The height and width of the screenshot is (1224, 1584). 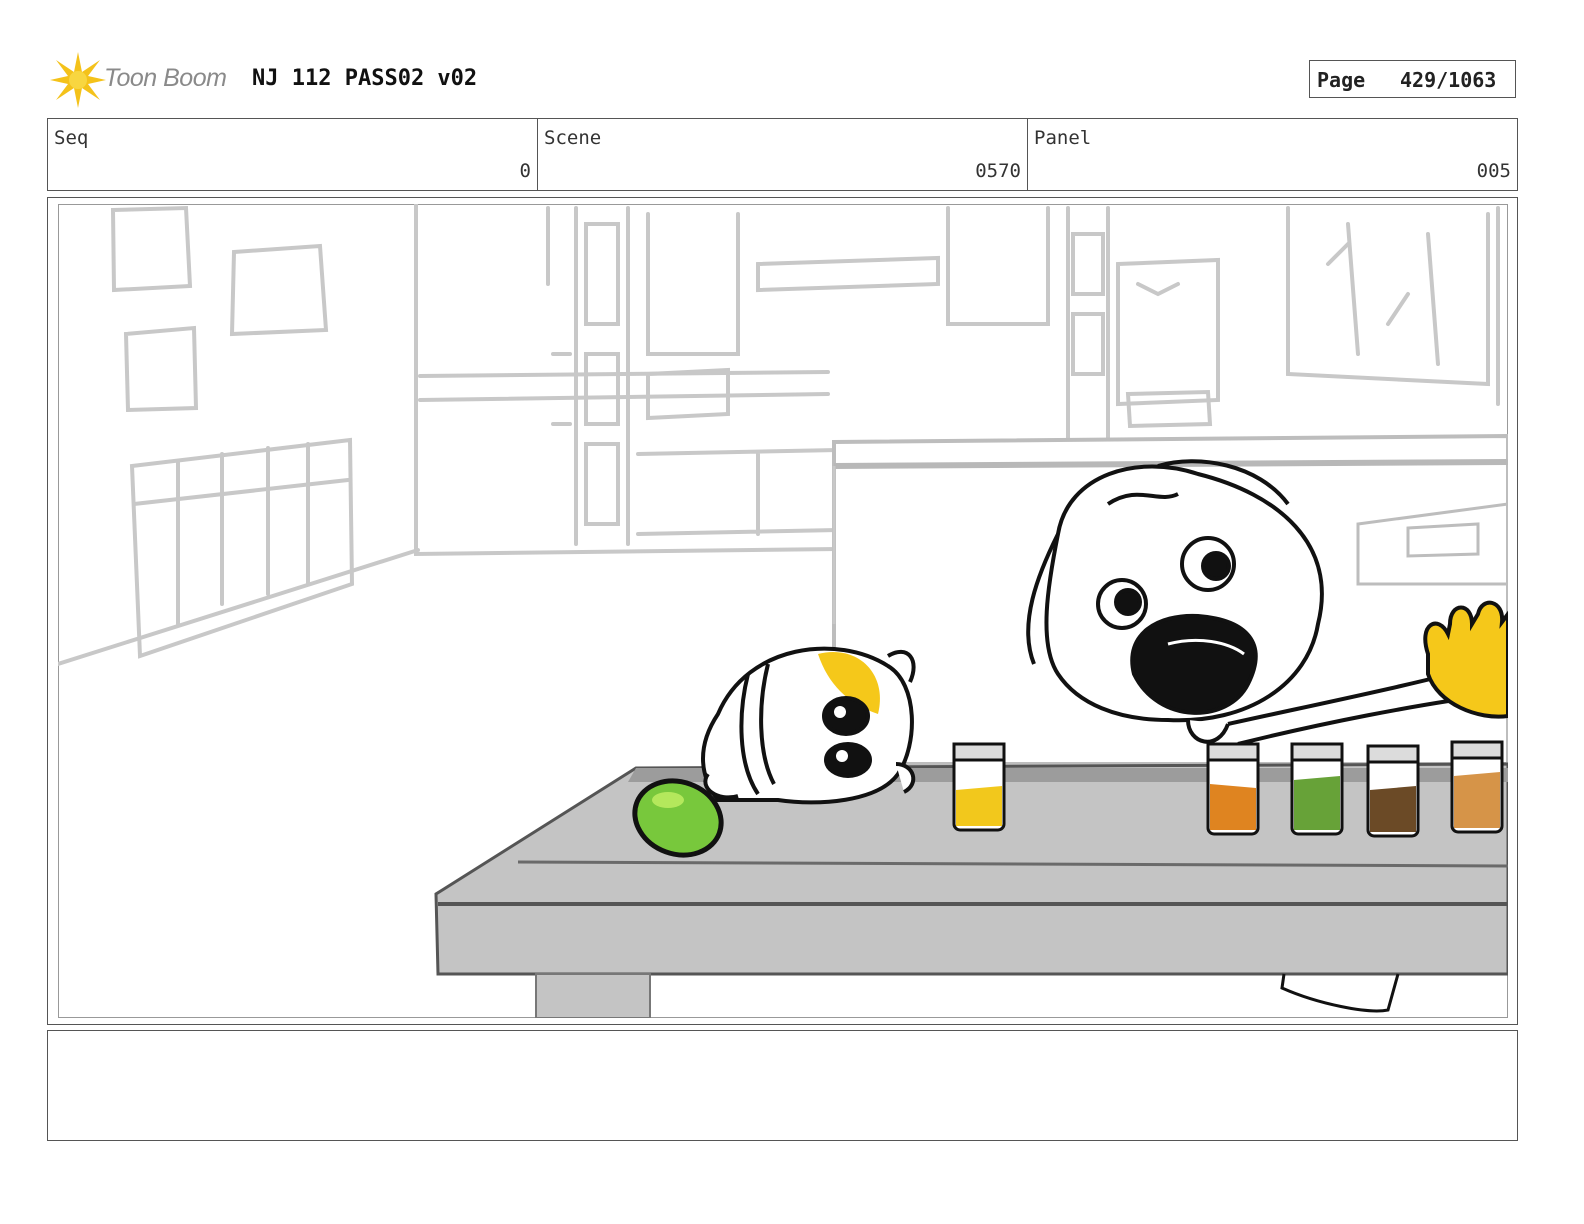 I want to click on page-counter: Page 429/1063, so click(x=1412, y=79).